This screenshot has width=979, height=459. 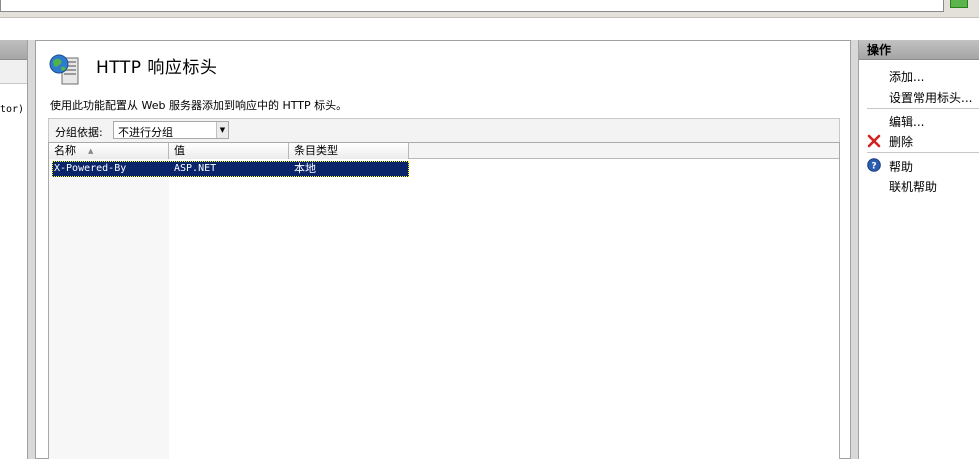 What do you see at coordinates (90, 168) in the screenshot?
I see `row-name: X-Powered-By` at bounding box center [90, 168].